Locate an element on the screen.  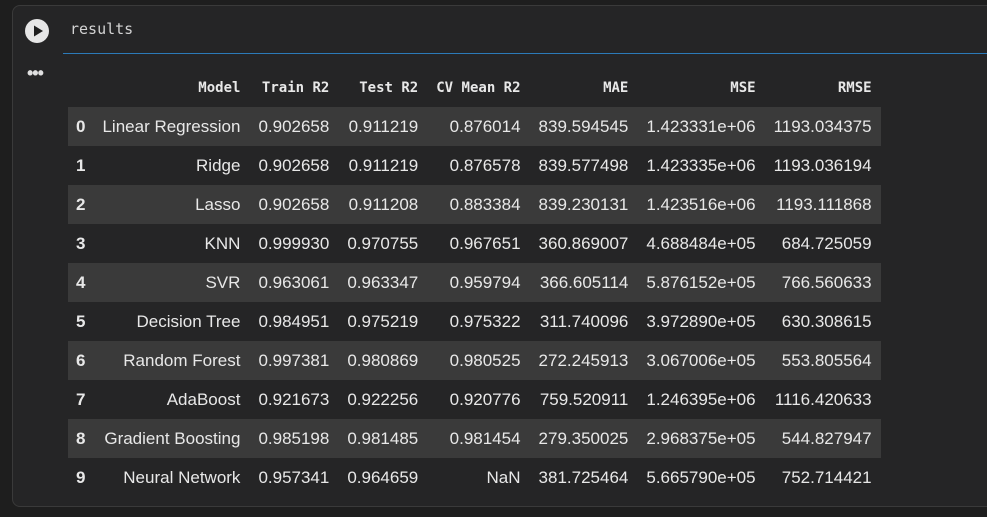
table-cell: 4.688484e+05 is located at coordinates (701, 243).